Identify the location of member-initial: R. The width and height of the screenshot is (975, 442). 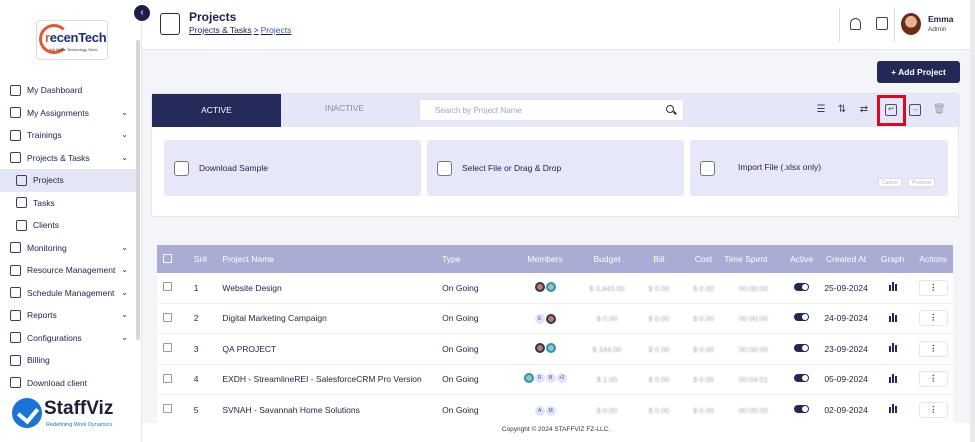
(539, 378).